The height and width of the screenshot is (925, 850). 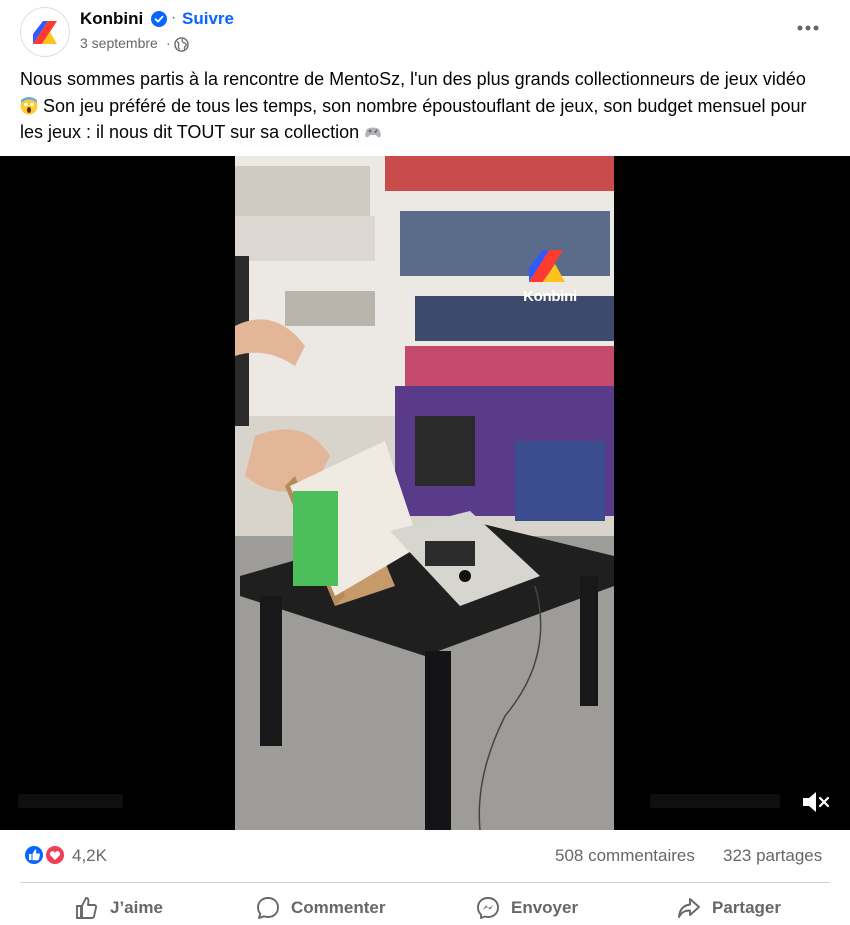 What do you see at coordinates (111, 19) in the screenshot?
I see `page-name: Konbini` at bounding box center [111, 19].